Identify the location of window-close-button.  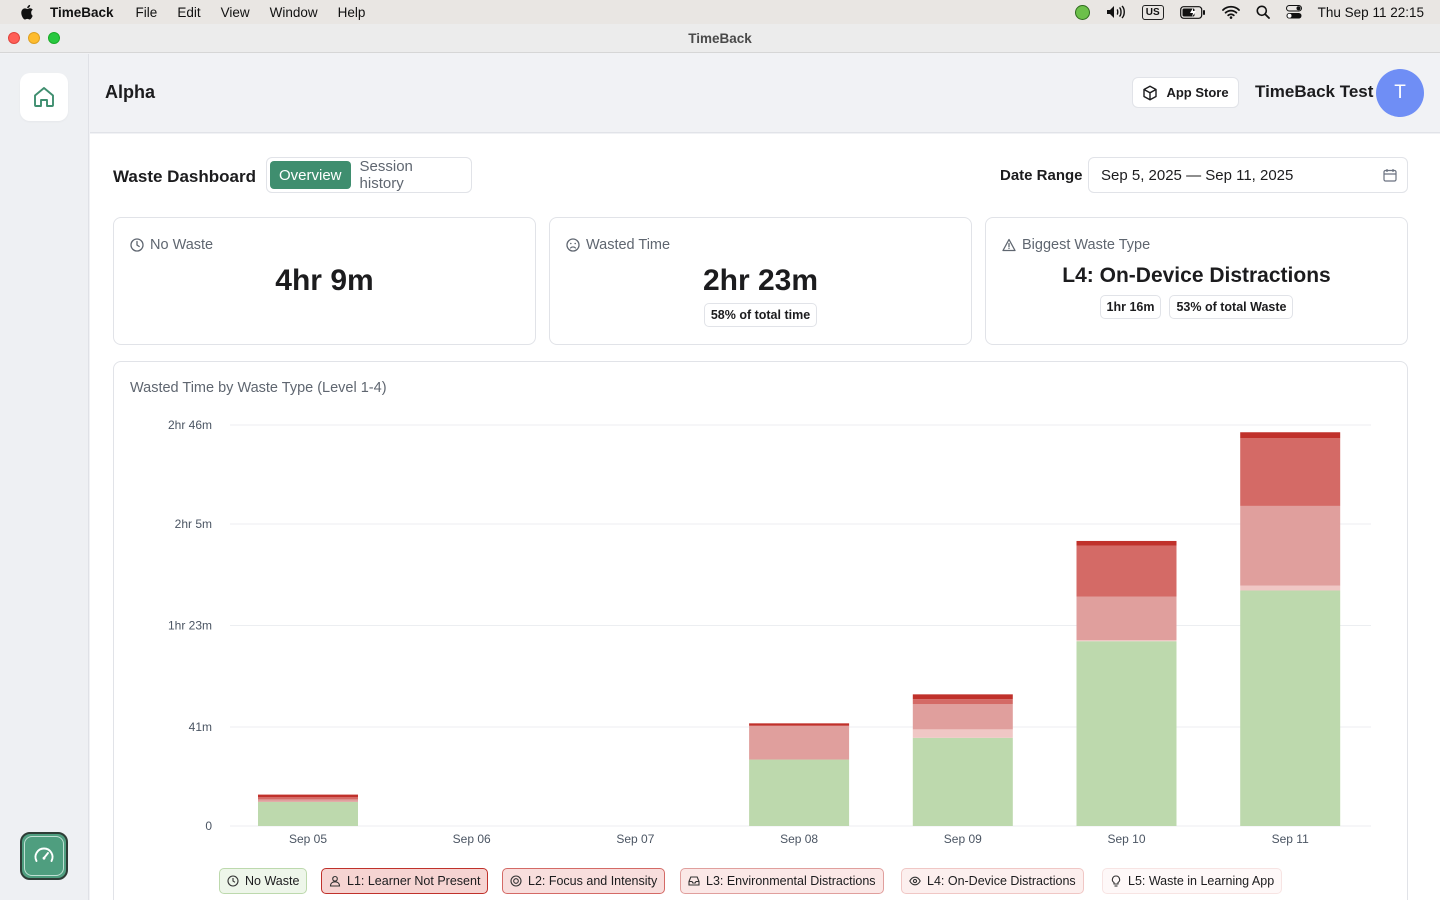
(14, 38).